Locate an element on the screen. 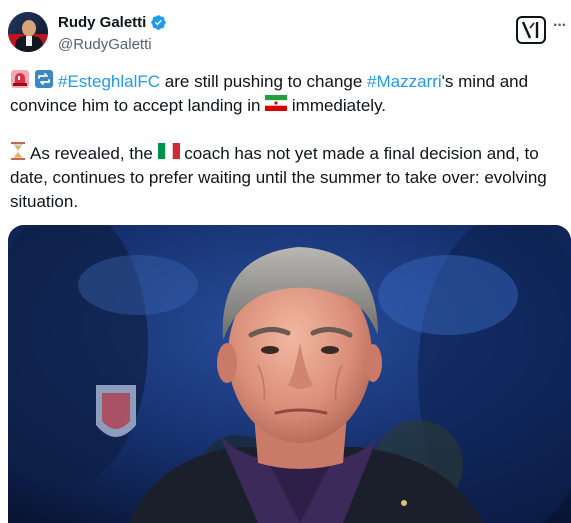  author-display-name: Rudy Galetti is located at coordinates (102, 22).